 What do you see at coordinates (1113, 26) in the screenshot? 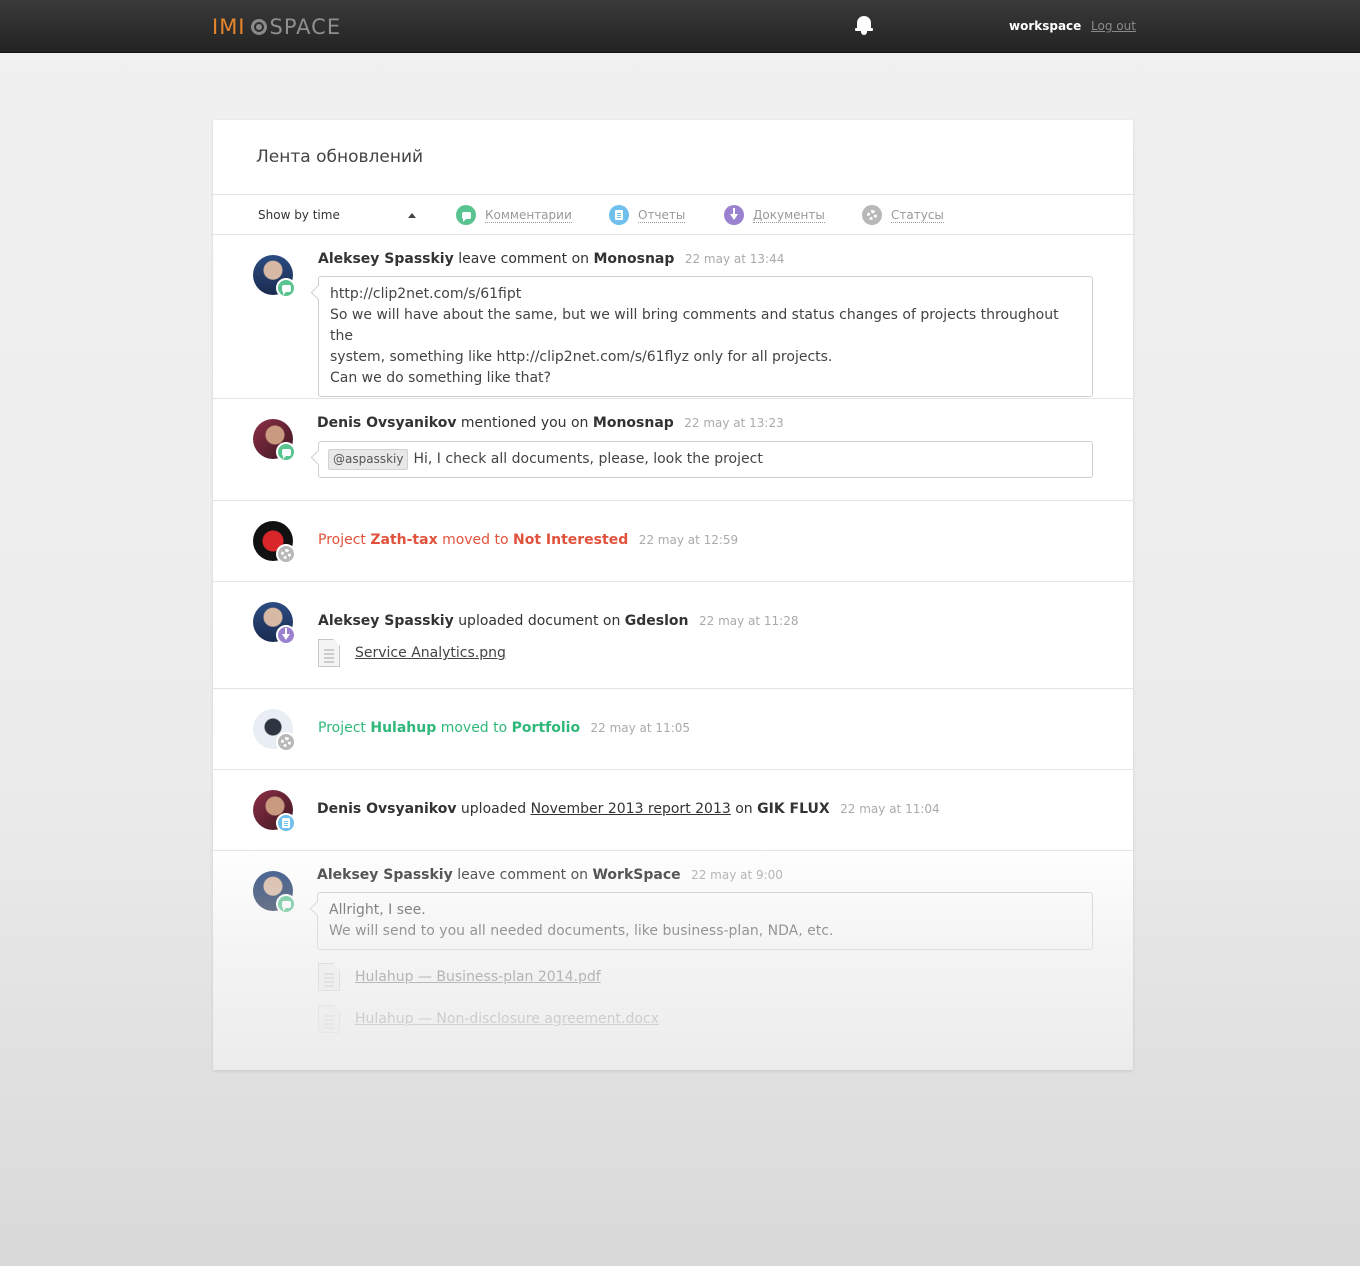
I see `logout-link: Log out` at bounding box center [1113, 26].